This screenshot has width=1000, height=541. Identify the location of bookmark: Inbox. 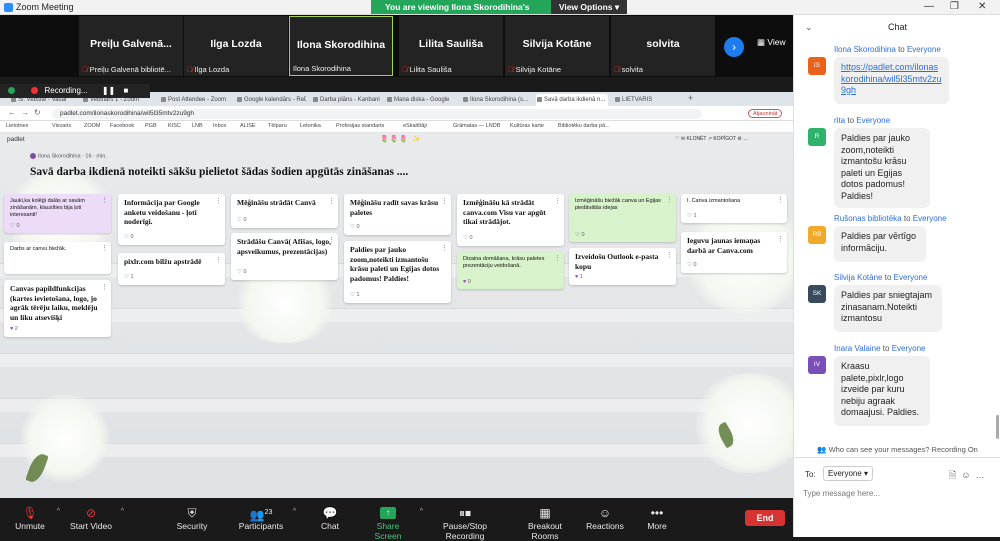
(219, 126).